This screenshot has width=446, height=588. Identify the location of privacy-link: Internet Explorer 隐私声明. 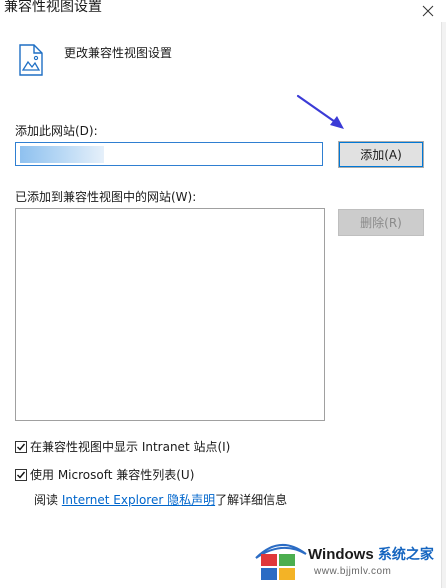
(138, 500).